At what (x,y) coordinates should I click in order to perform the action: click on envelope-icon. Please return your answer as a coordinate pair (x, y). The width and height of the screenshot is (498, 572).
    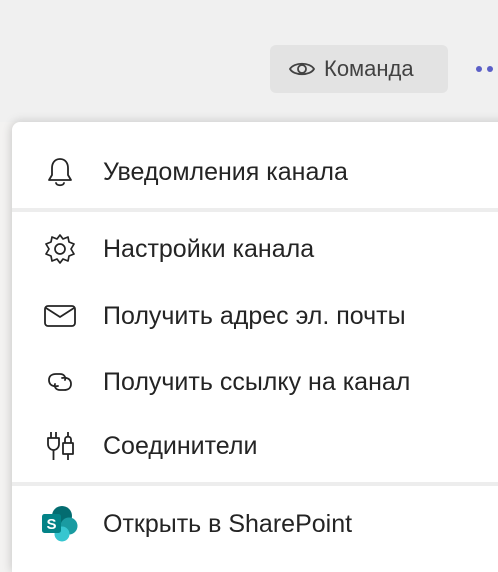
    Looking at the image, I should click on (60, 316).